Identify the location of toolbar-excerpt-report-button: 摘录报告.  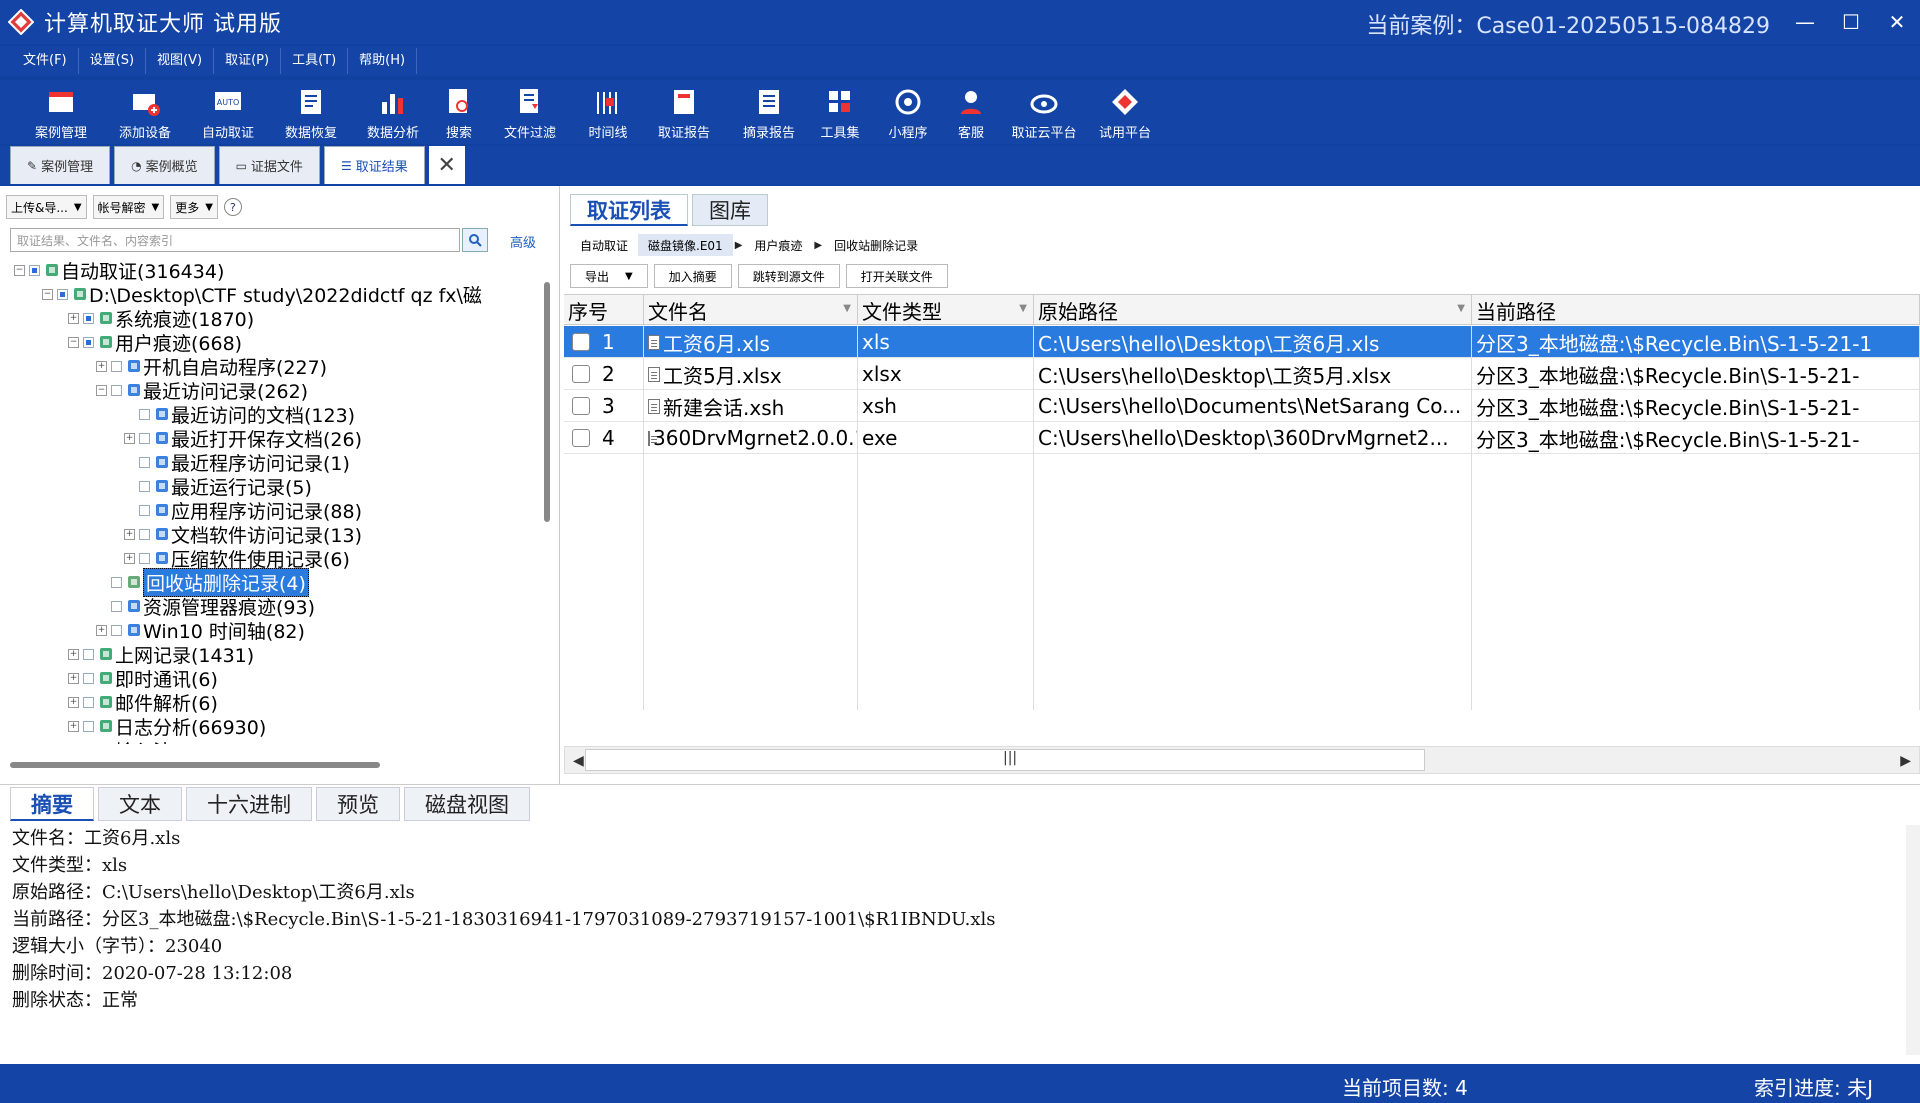
(769, 112).